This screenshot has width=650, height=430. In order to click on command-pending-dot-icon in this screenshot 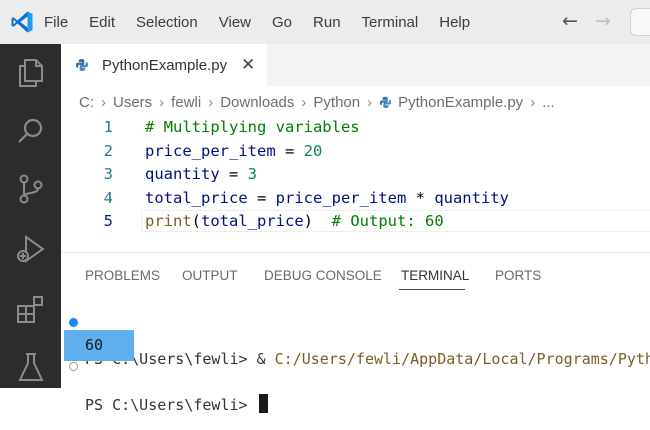, I will do `click(73, 366)`.